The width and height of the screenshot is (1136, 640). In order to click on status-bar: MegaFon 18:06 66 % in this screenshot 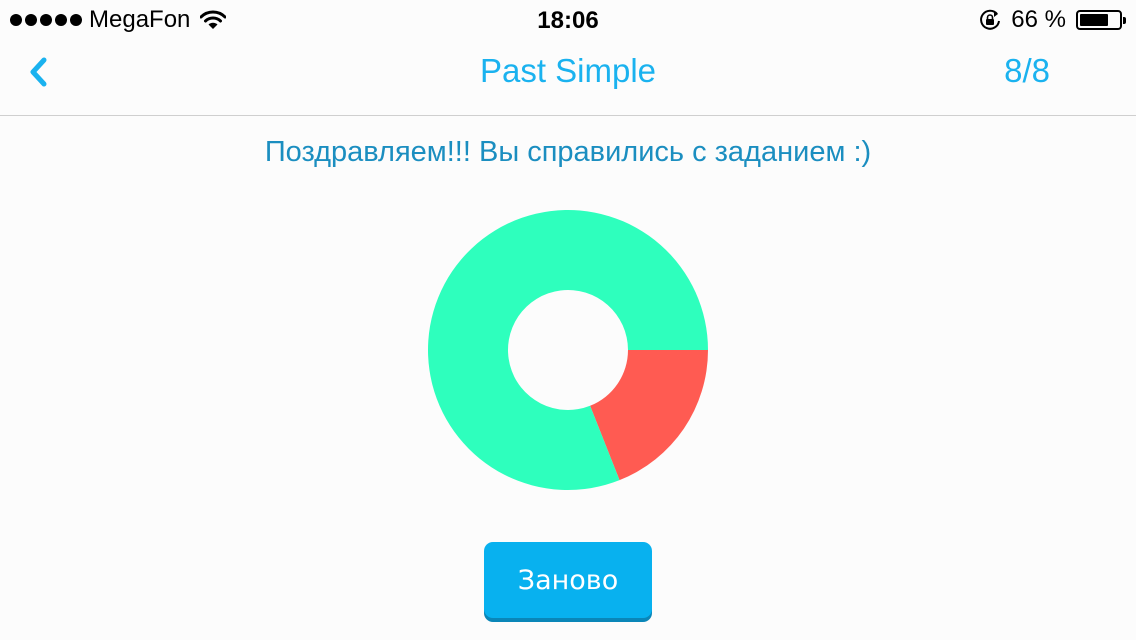, I will do `click(568, 20)`.